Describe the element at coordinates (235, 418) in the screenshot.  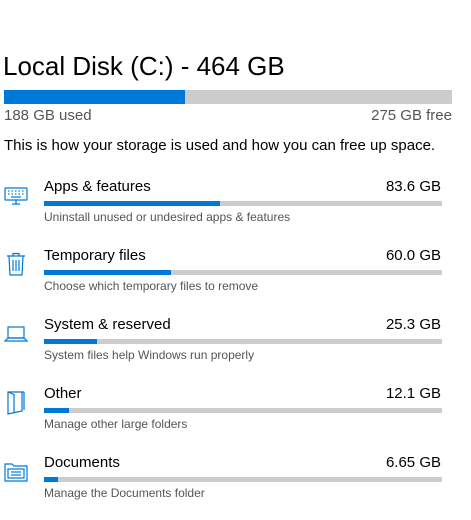
I see `category-other: Other 12.1 GB Manage other large folders` at that location.